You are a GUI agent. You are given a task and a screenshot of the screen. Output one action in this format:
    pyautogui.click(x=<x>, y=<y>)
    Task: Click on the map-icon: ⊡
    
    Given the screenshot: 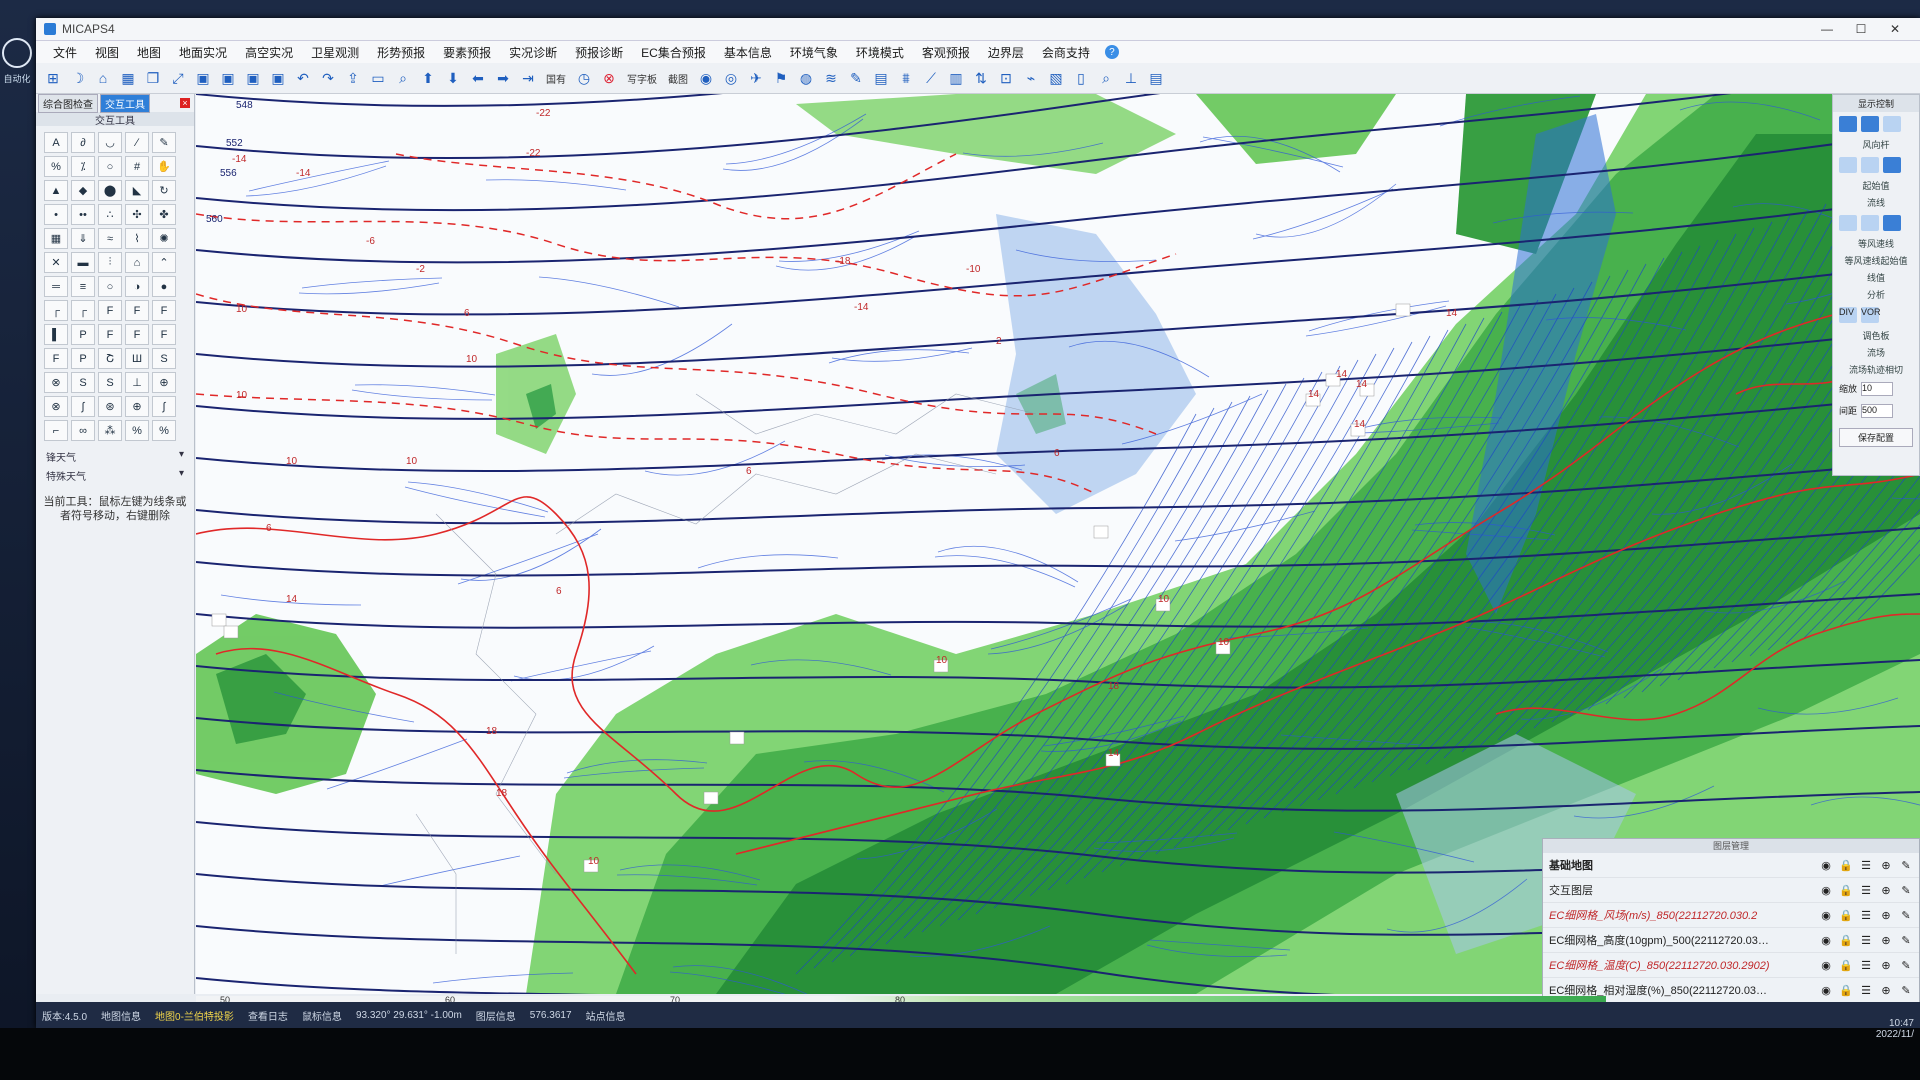 What is the action you would take?
    pyautogui.click(x=1006, y=78)
    